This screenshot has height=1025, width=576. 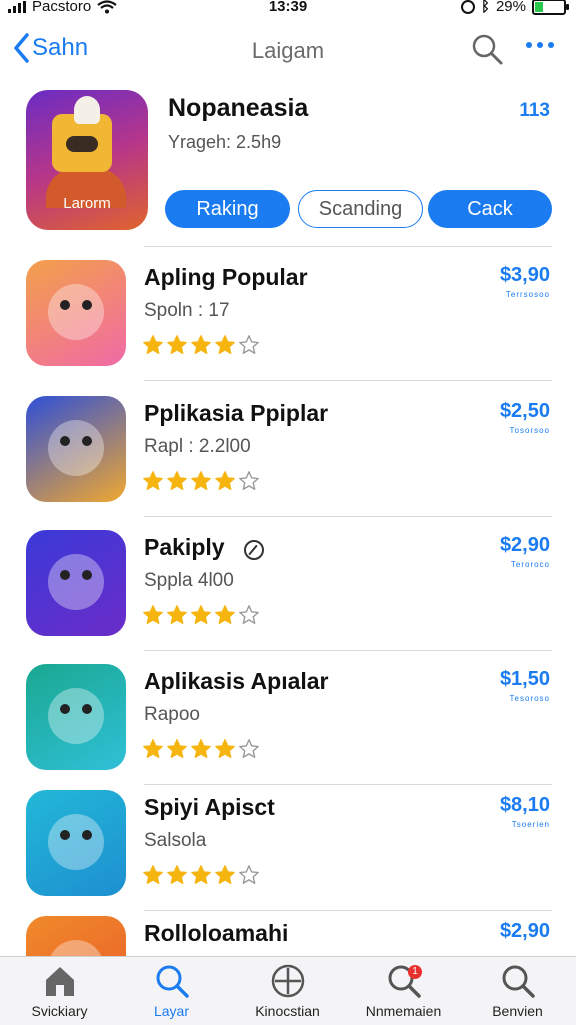 I want to click on app-list-item: Spiyi Apisct Salsola $8,10 Tsoerien, so click(x=289, y=845).